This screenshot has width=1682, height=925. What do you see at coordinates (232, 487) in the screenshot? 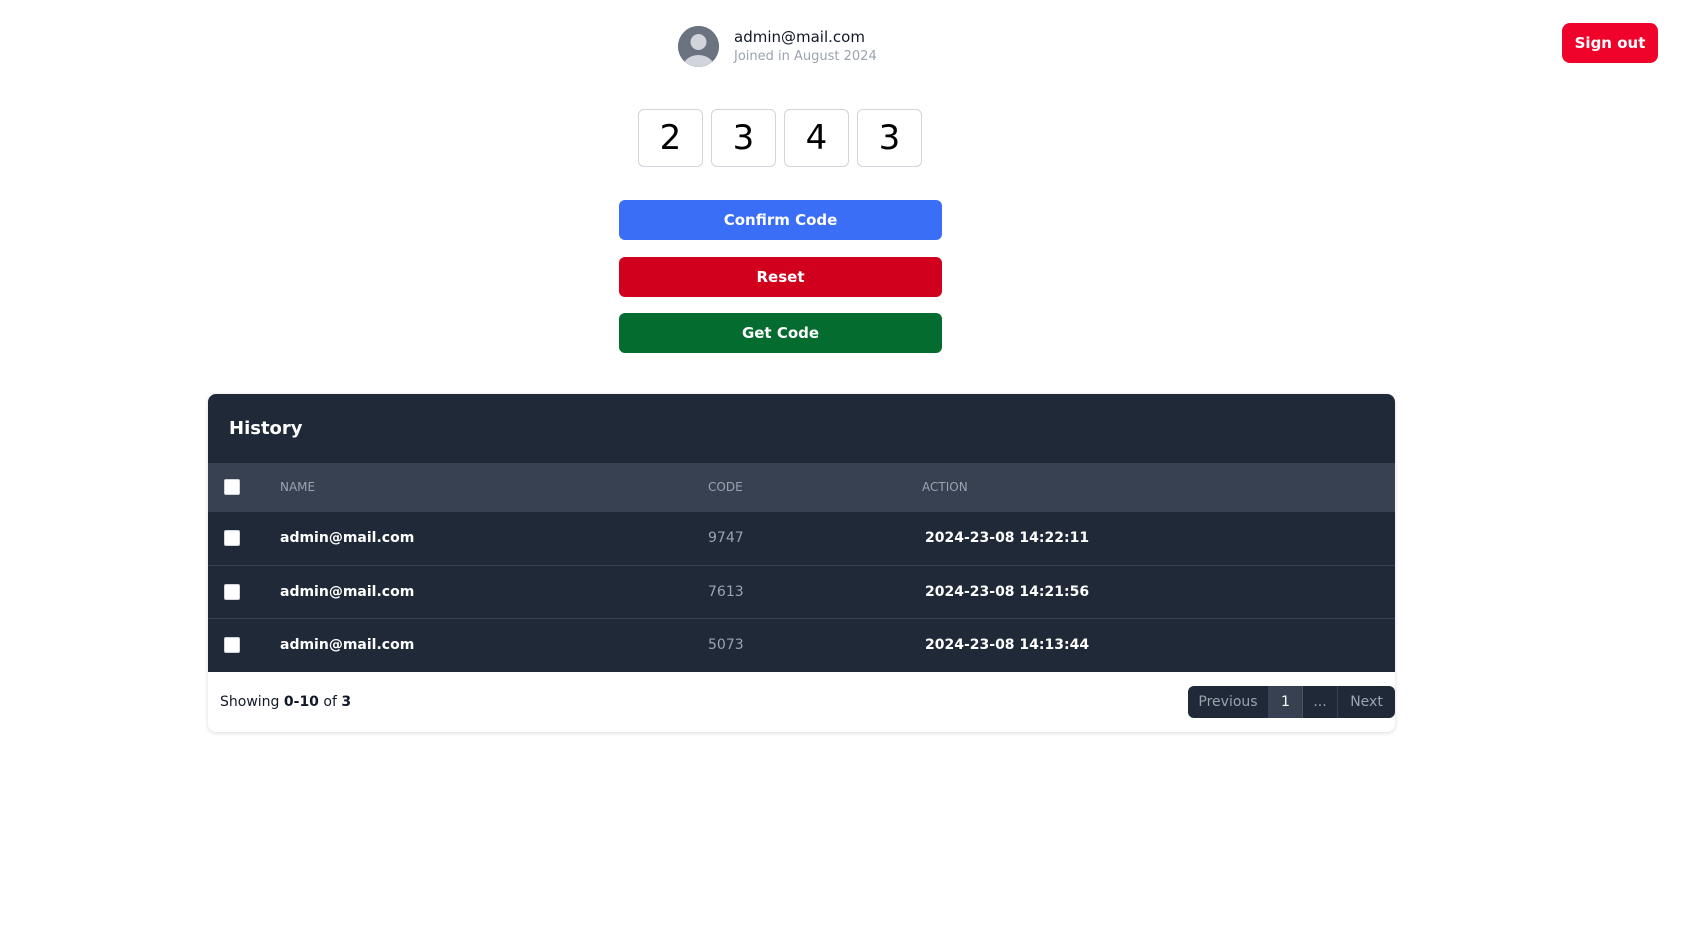
I see `select-all-checkbox` at bounding box center [232, 487].